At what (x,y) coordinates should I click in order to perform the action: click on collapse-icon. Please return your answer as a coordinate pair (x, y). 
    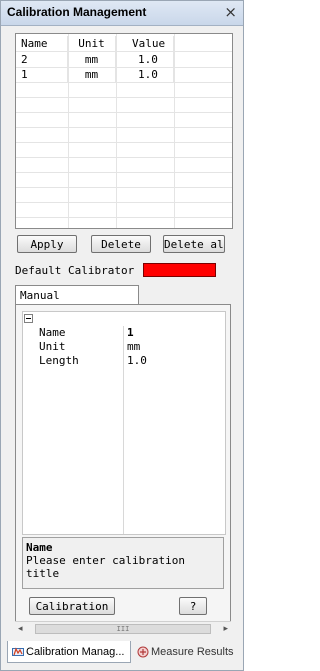
    Looking at the image, I should click on (28, 318).